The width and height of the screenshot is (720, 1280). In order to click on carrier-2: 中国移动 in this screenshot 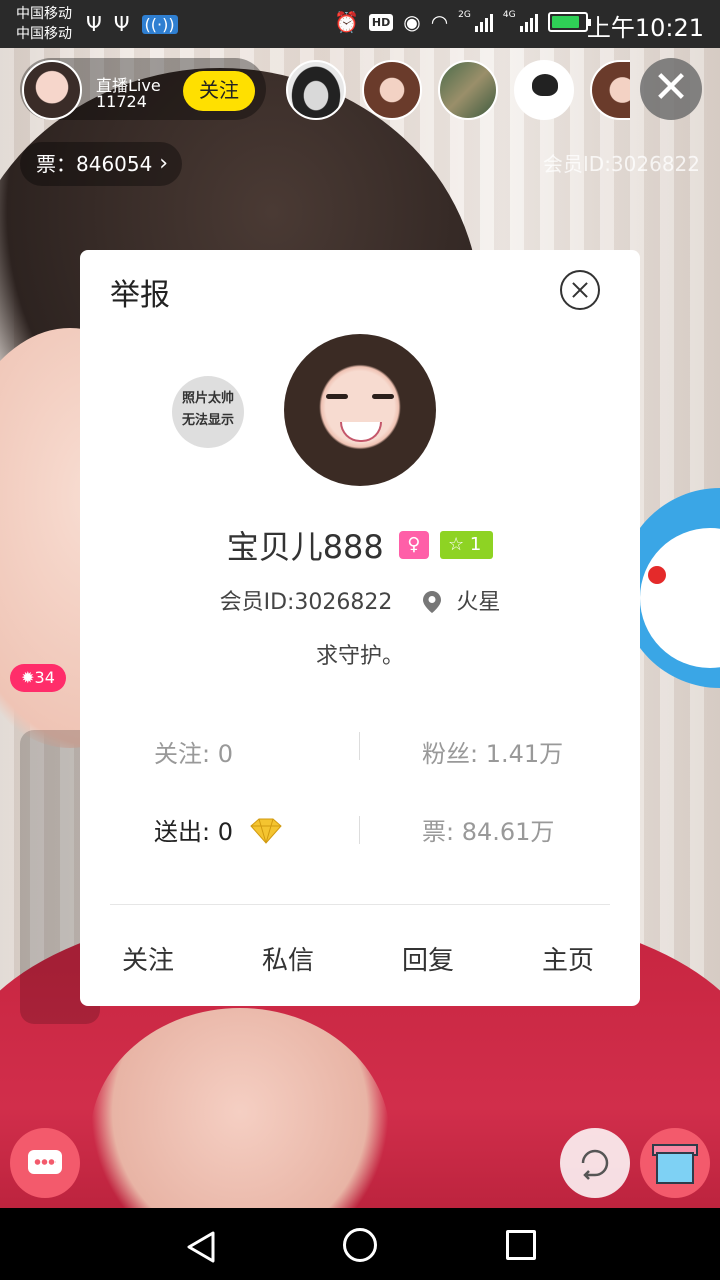, I will do `click(44, 34)`.